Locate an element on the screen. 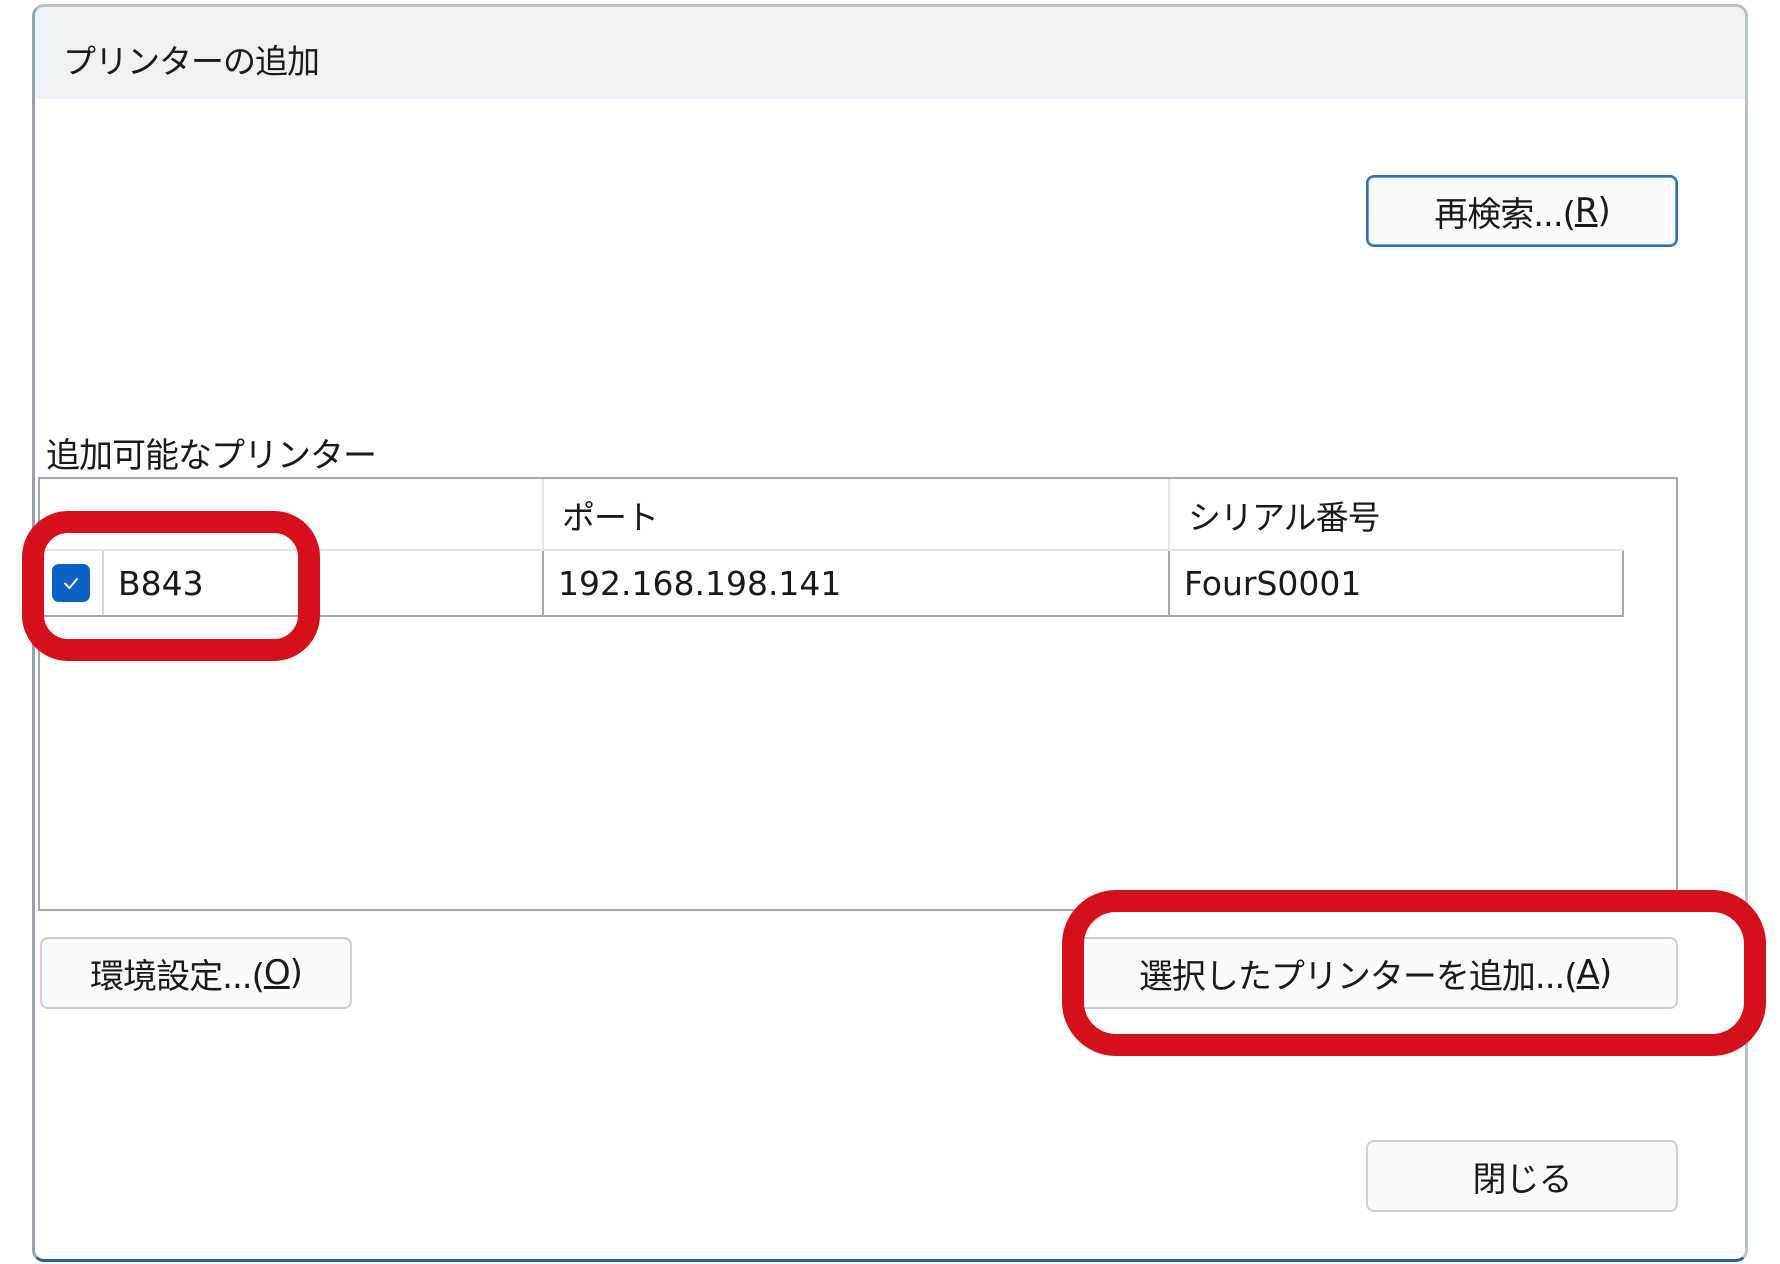 Image resolution: width=1780 pixels, height=1264 pixels. dialog-title: プリンターの追加 is located at coordinates (191, 61).